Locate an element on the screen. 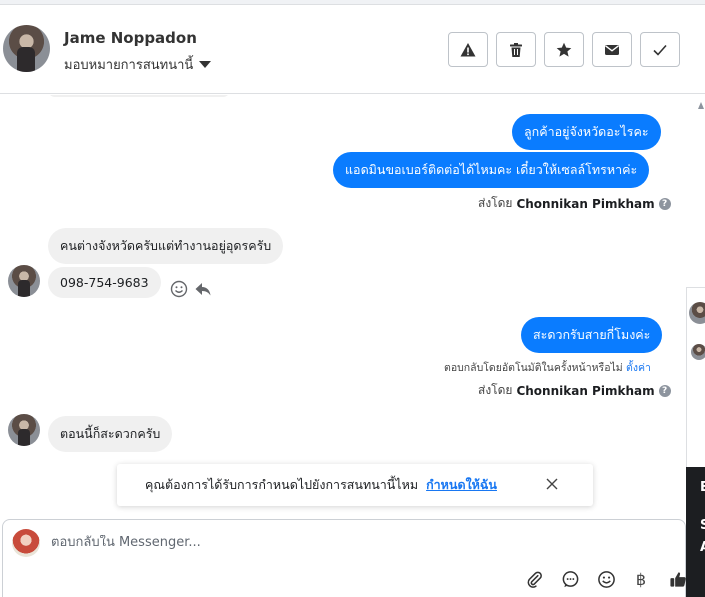 The width and height of the screenshot is (705, 597). mark-unread-button is located at coordinates (612, 49).